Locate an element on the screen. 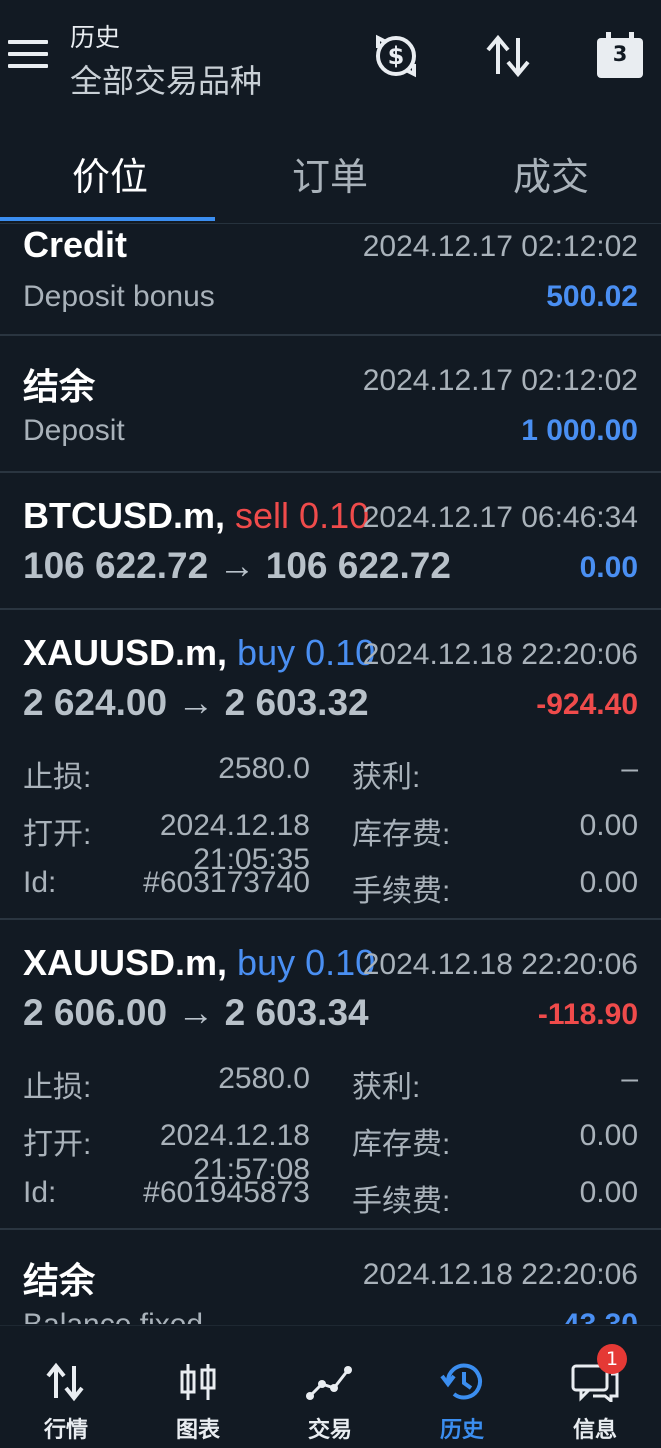 The image size is (661, 1448). item-profit: 0.00 is located at coordinates (608, 567).